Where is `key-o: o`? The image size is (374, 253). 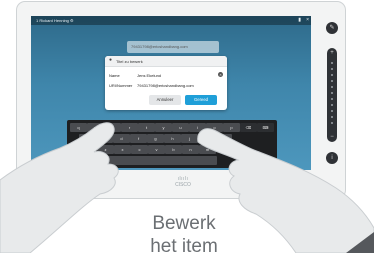 key-o: o is located at coordinates (214, 127).